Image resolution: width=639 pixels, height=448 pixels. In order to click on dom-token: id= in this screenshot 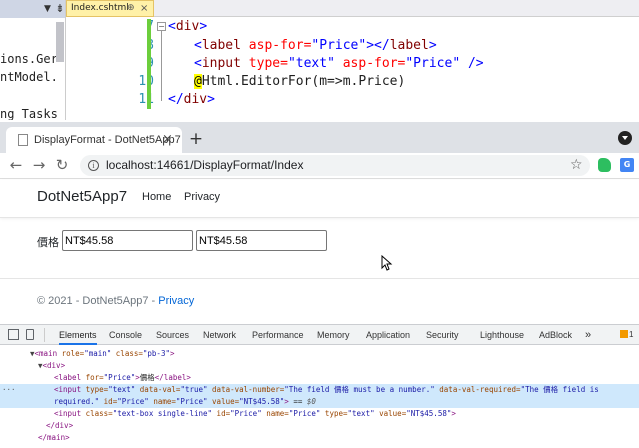, I will do `click(108, 401)`.